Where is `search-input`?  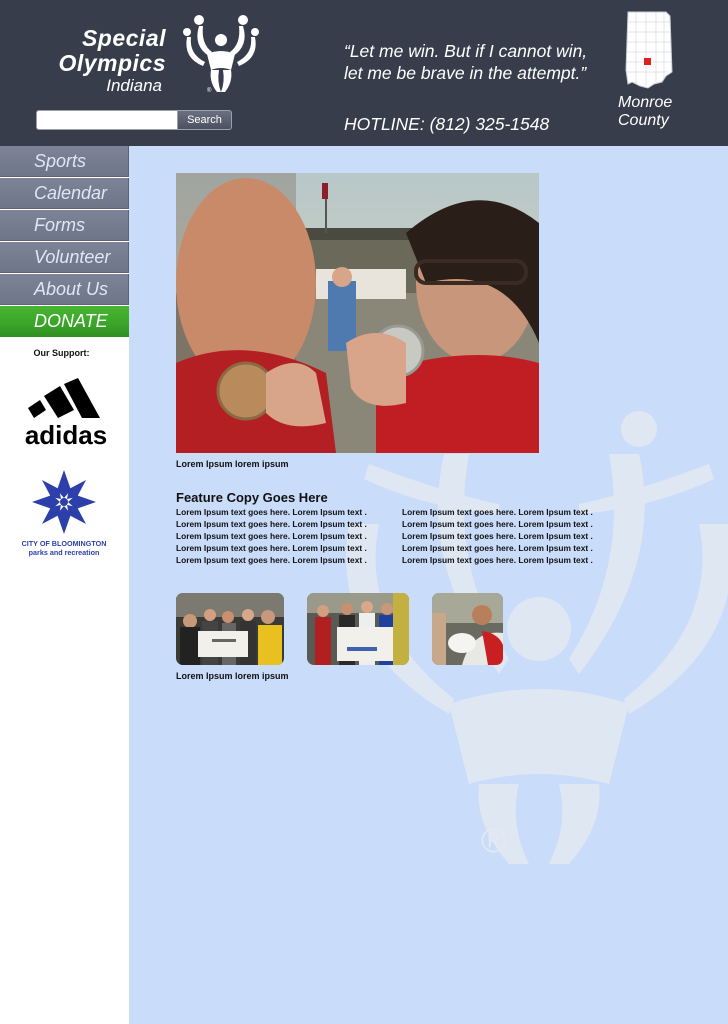 search-input is located at coordinates (108, 120).